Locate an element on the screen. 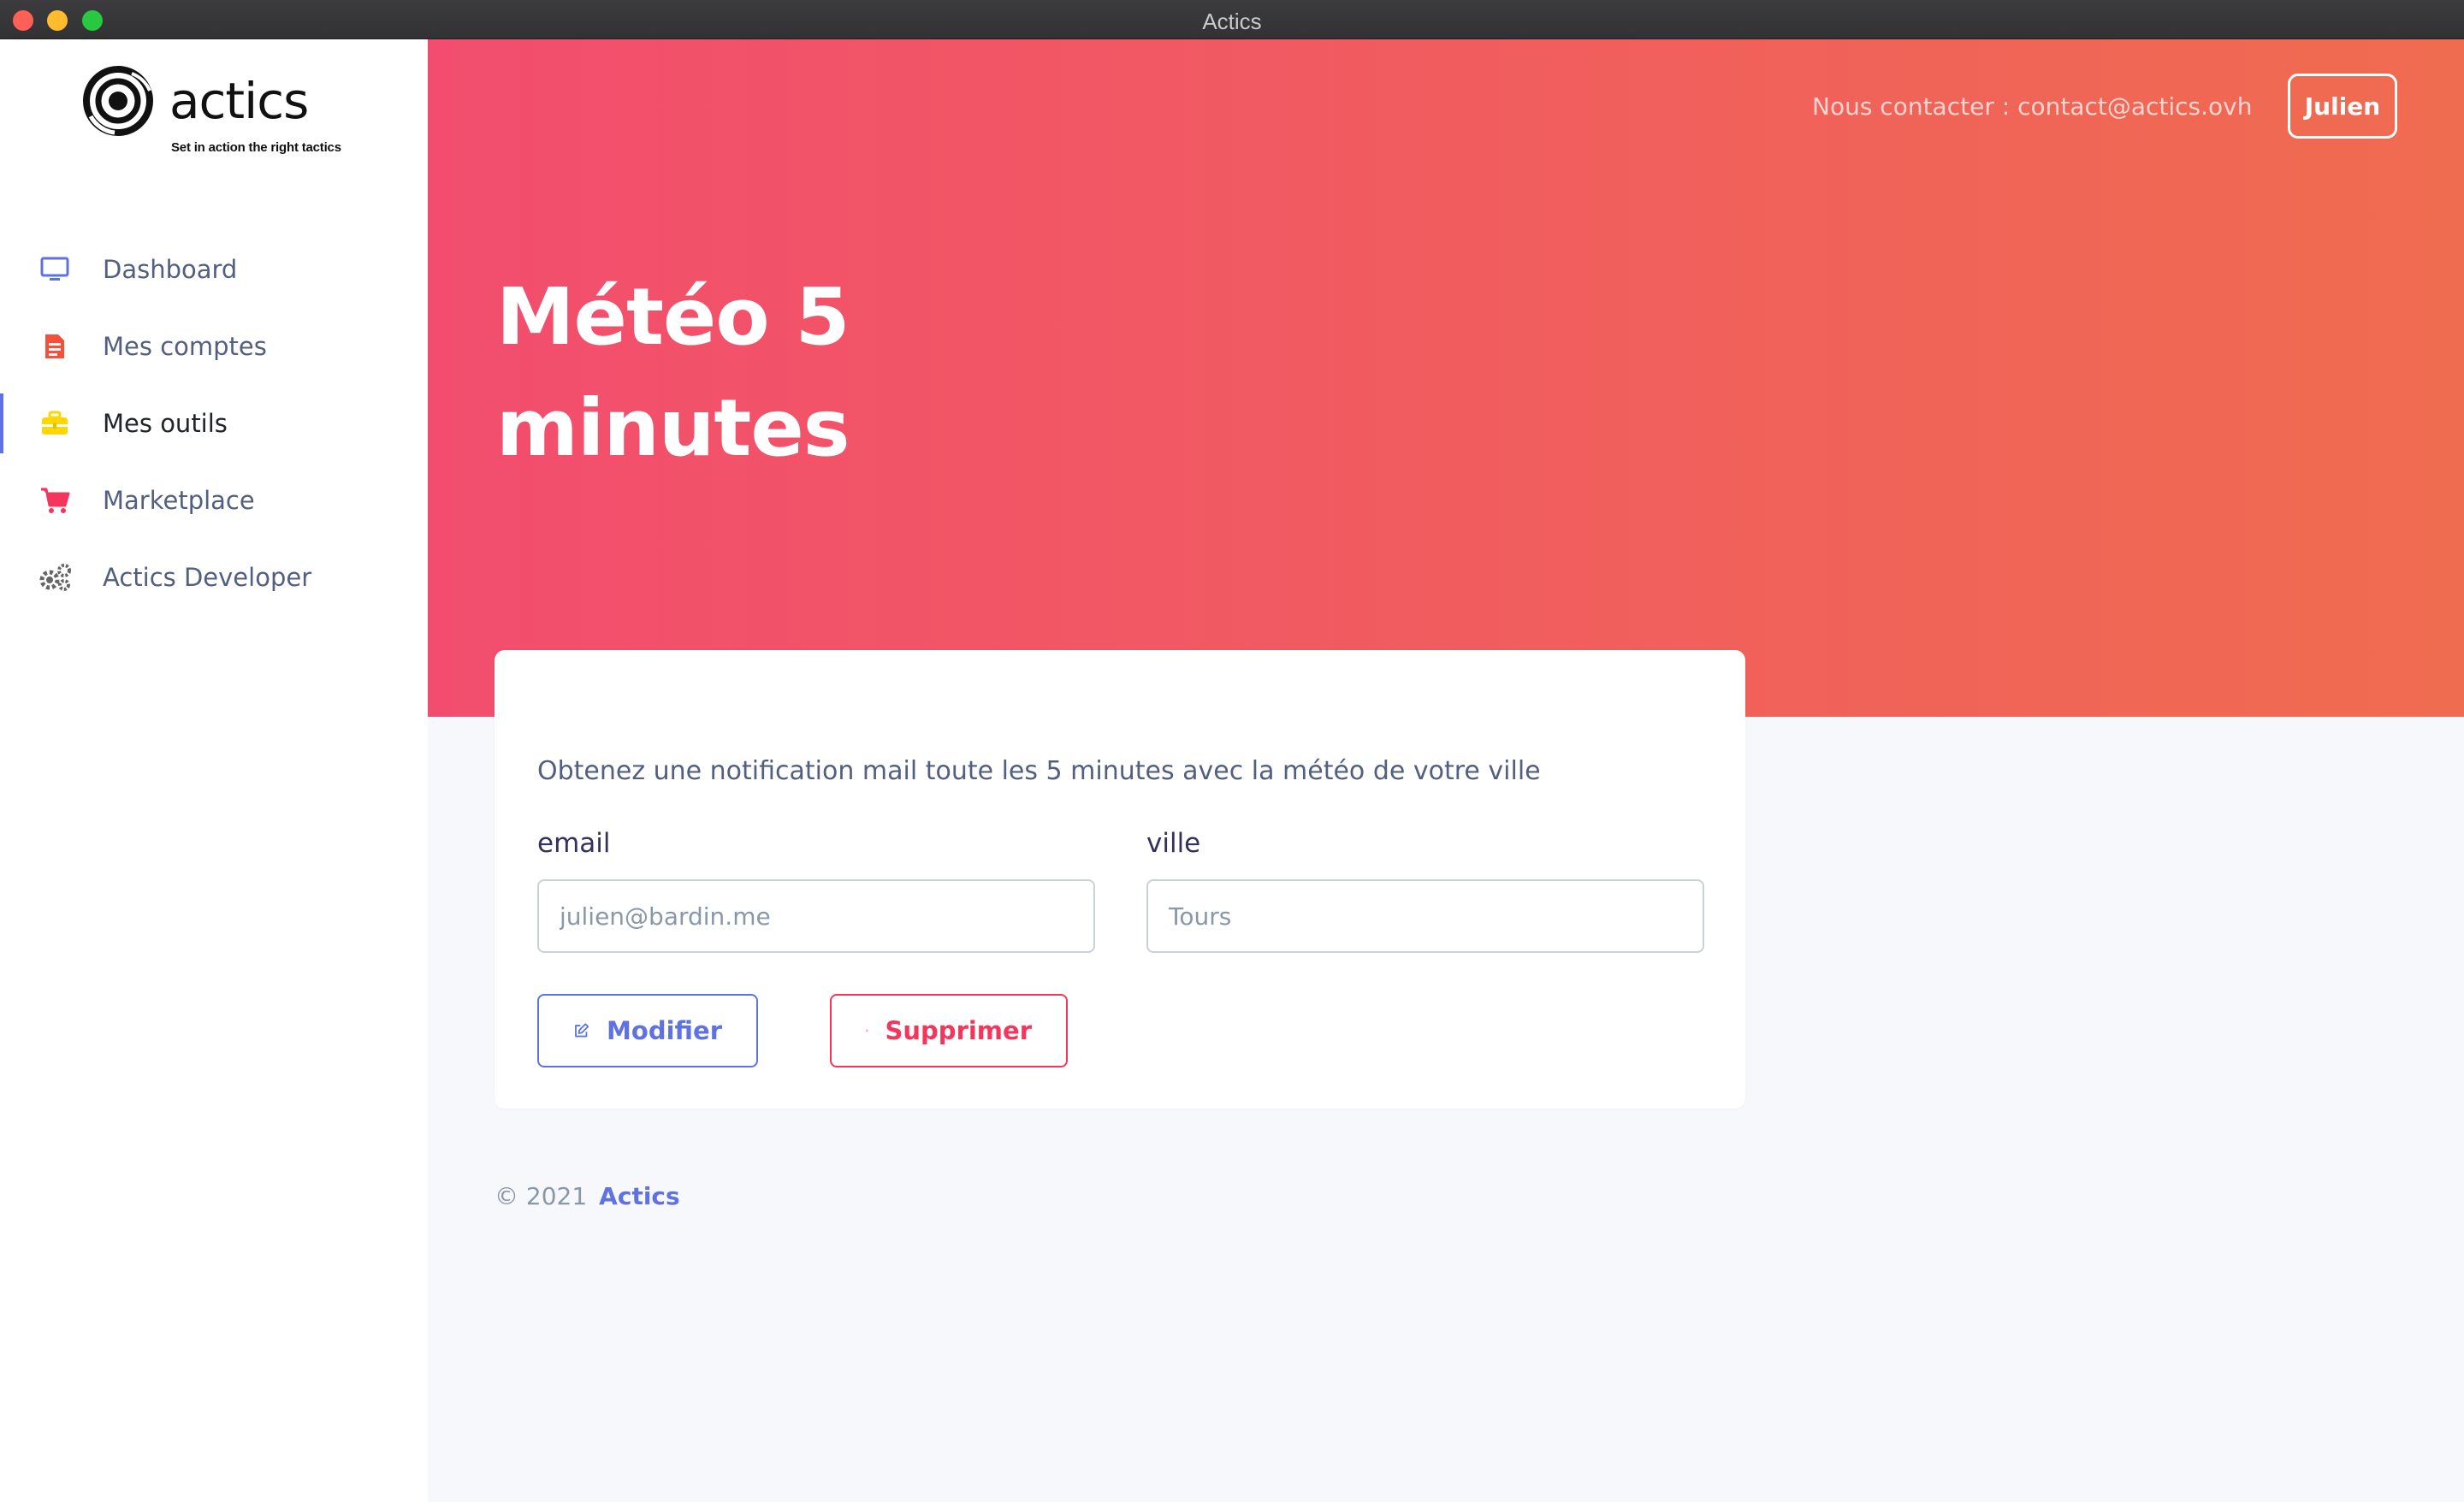  sidebar-item-mes-comptes: Mes comptes is located at coordinates (214, 346).